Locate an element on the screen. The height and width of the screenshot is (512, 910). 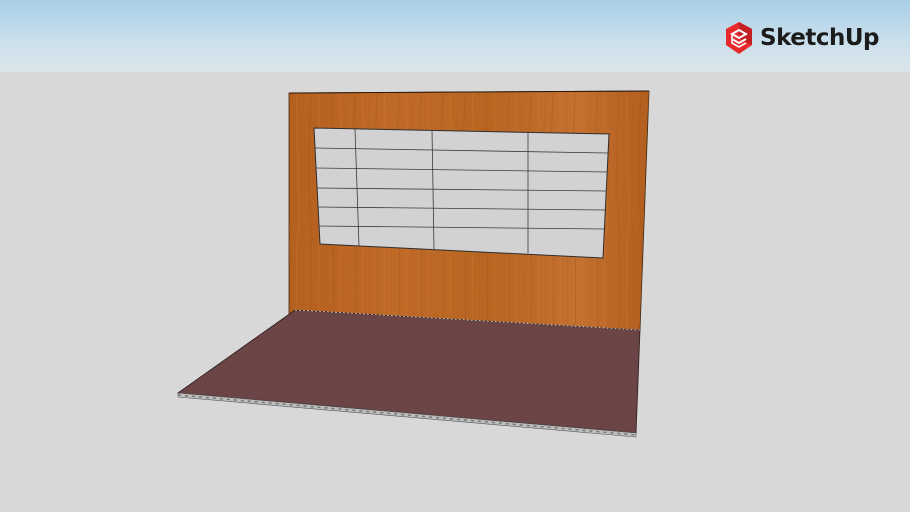
window is located at coordinates (461, 193).